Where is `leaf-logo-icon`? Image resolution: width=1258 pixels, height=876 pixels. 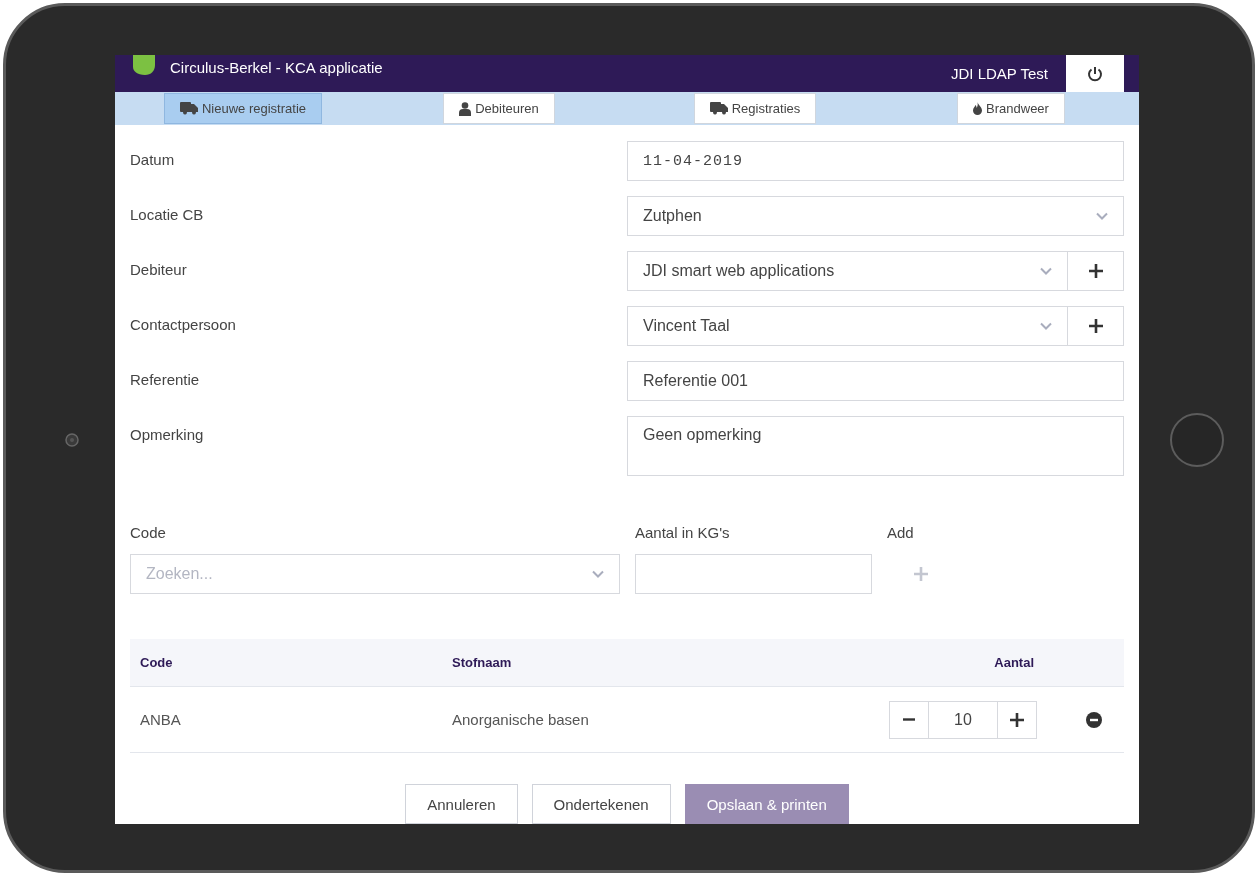 leaf-logo-icon is located at coordinates (144, 65).